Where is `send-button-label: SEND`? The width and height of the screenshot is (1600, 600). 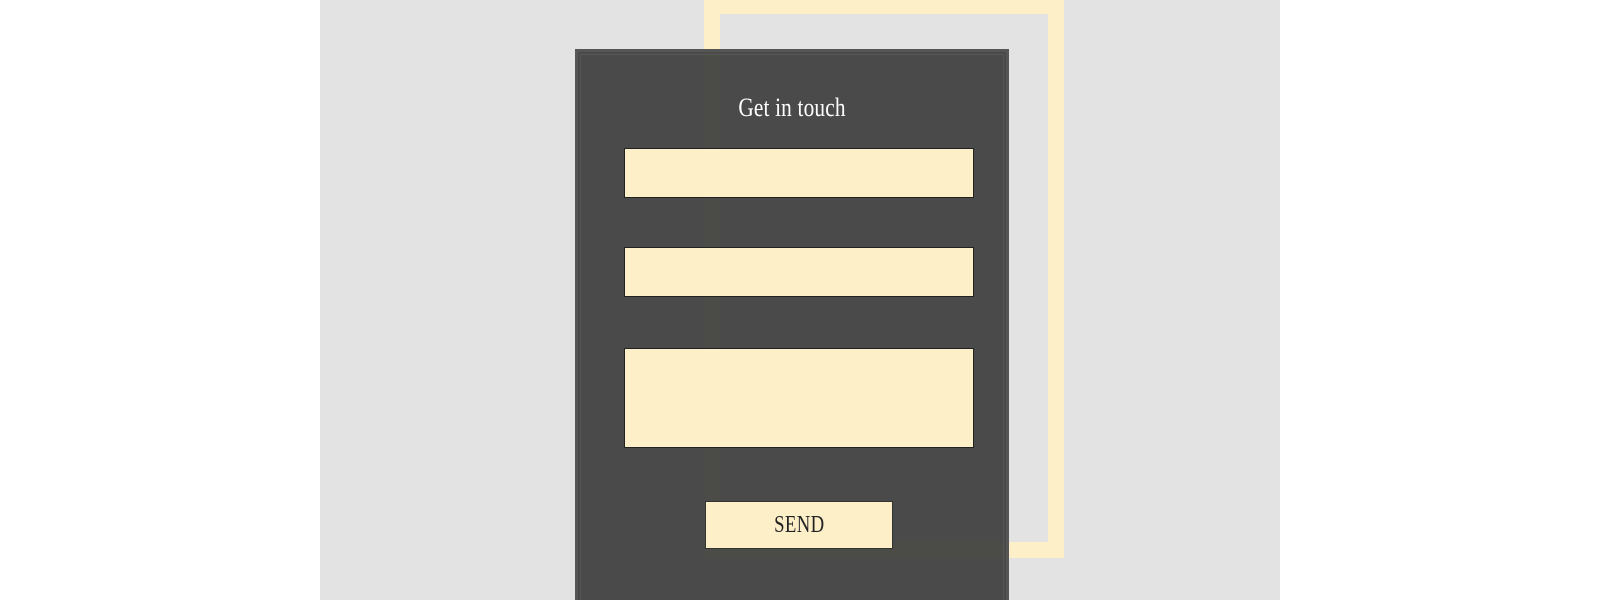 send-button-label: SEND is located at coordinates (799, 524).